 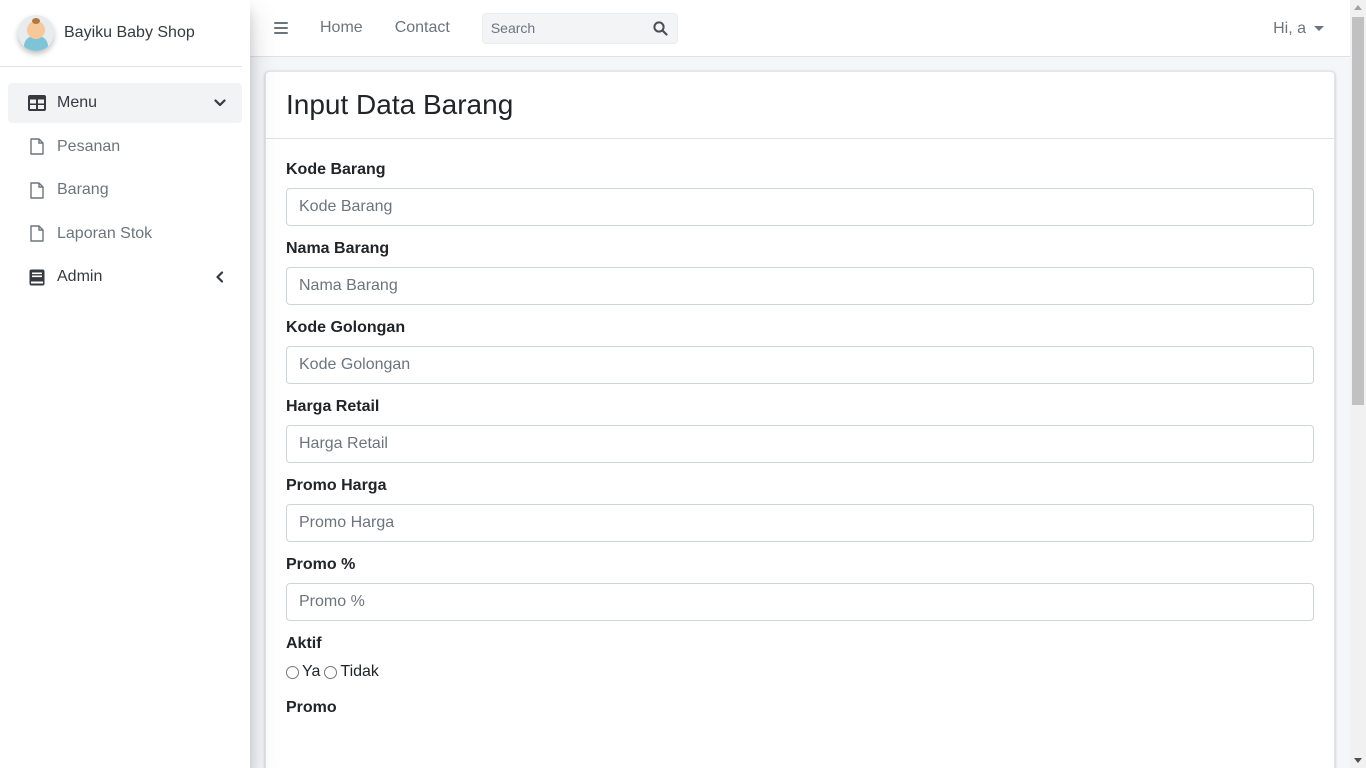 What do you see at coordinates (338, 248) in the screenshot?
I see `field-label: Nama Barang` at bounding box center [338, 248].